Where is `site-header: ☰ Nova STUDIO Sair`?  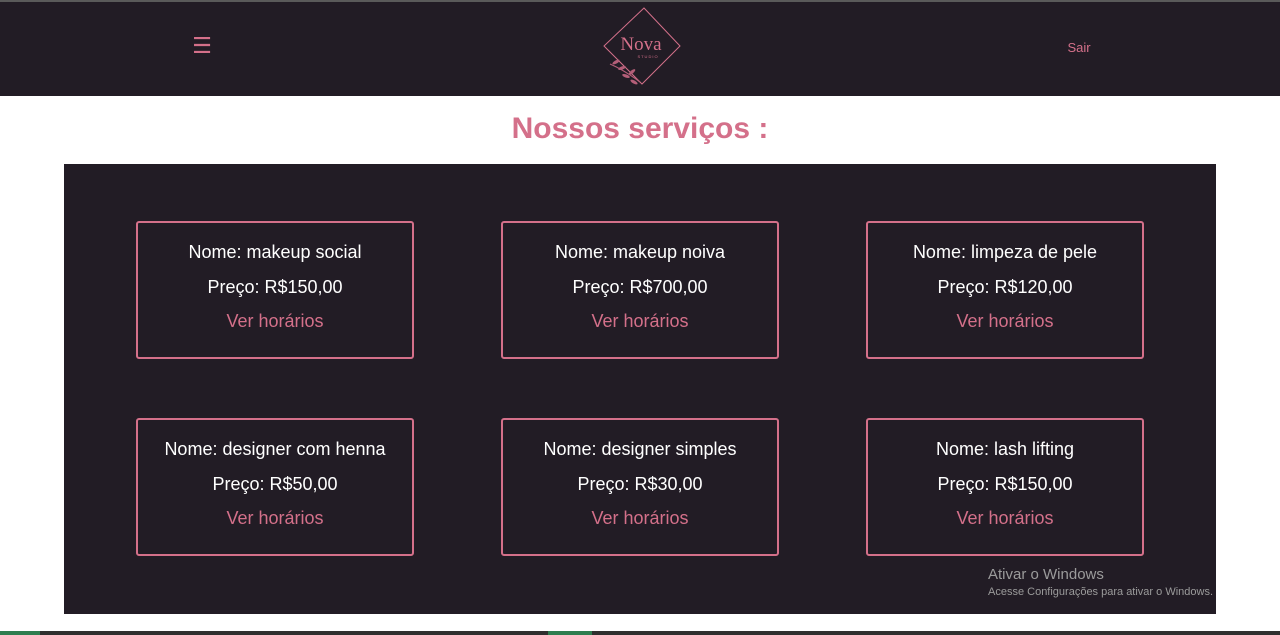
site-header: ☰ Nova STUDIO Sair is located at coordinates (640, 49).